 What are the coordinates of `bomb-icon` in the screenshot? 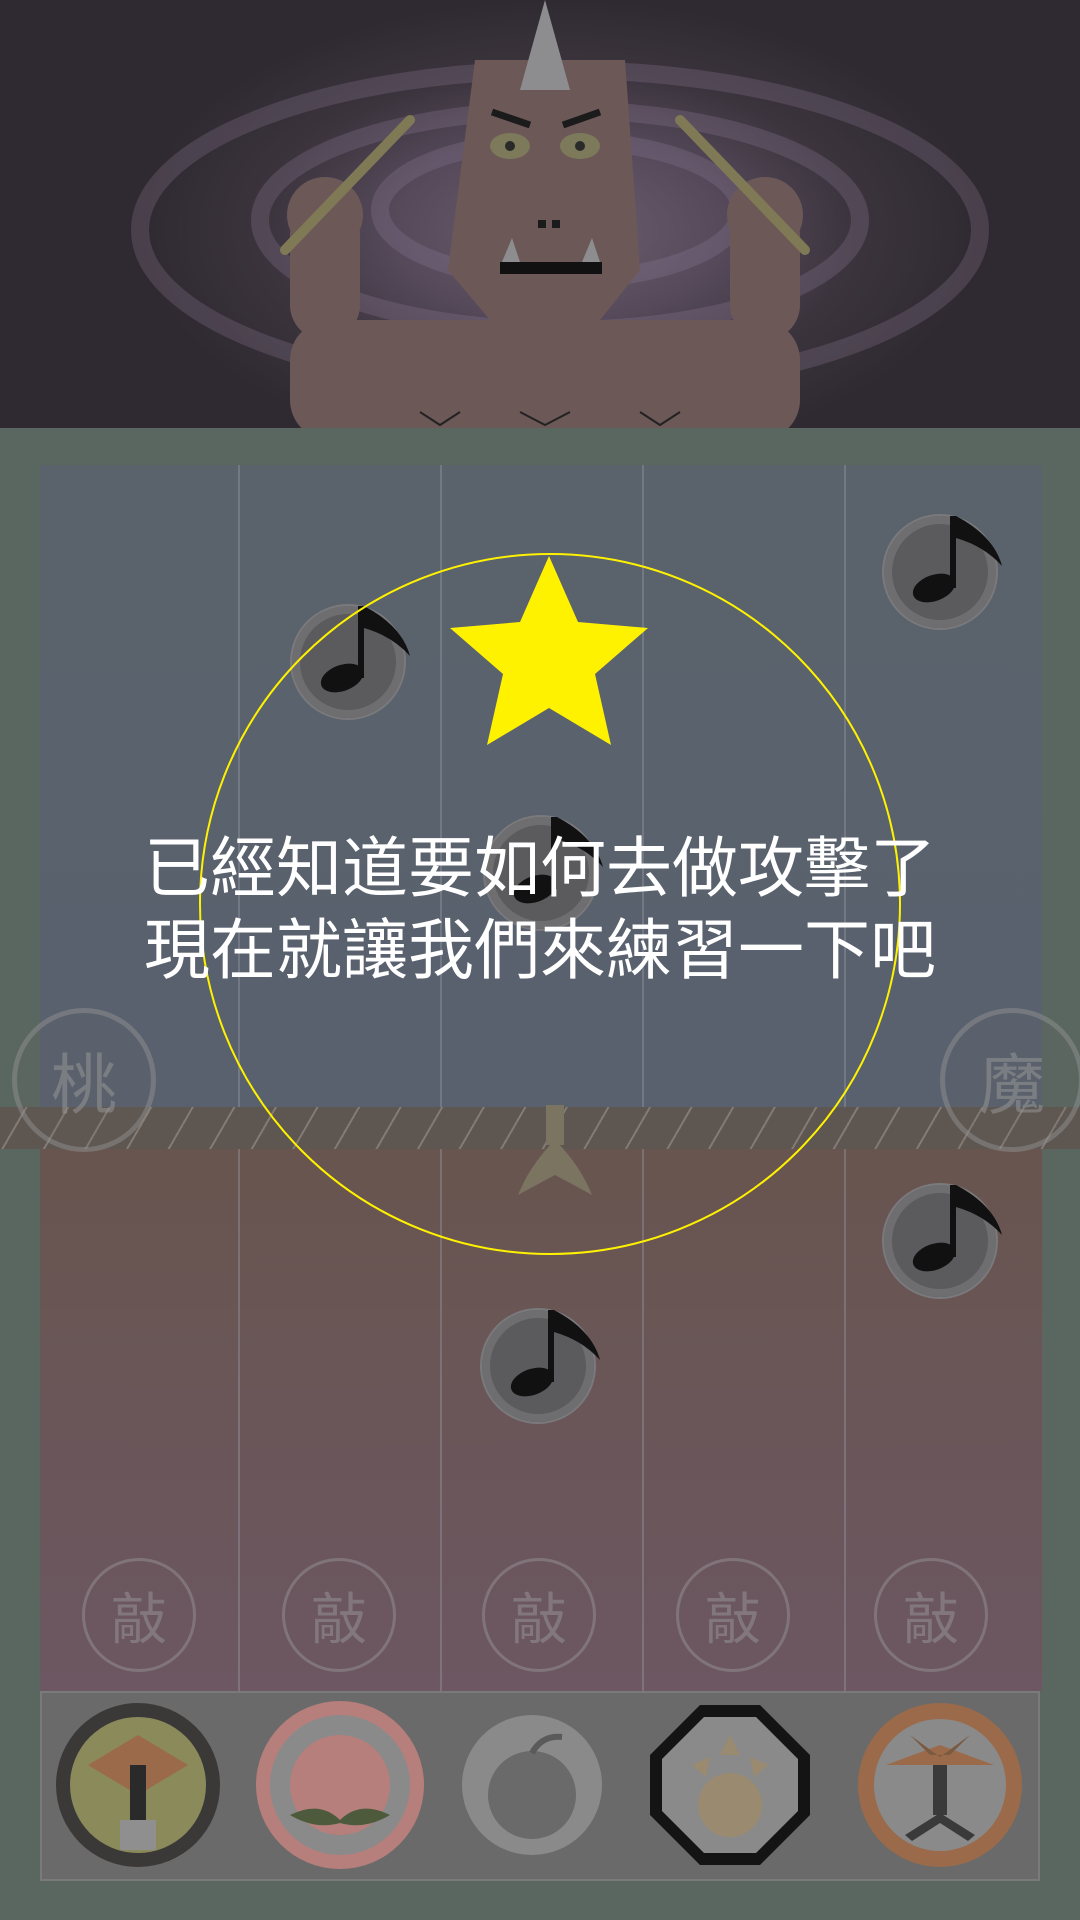 It's located at (532, 1785).